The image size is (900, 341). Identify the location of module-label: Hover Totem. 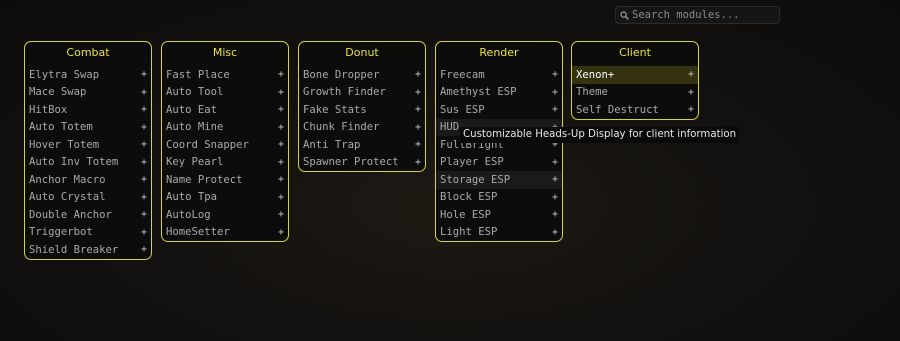
(64, 144).